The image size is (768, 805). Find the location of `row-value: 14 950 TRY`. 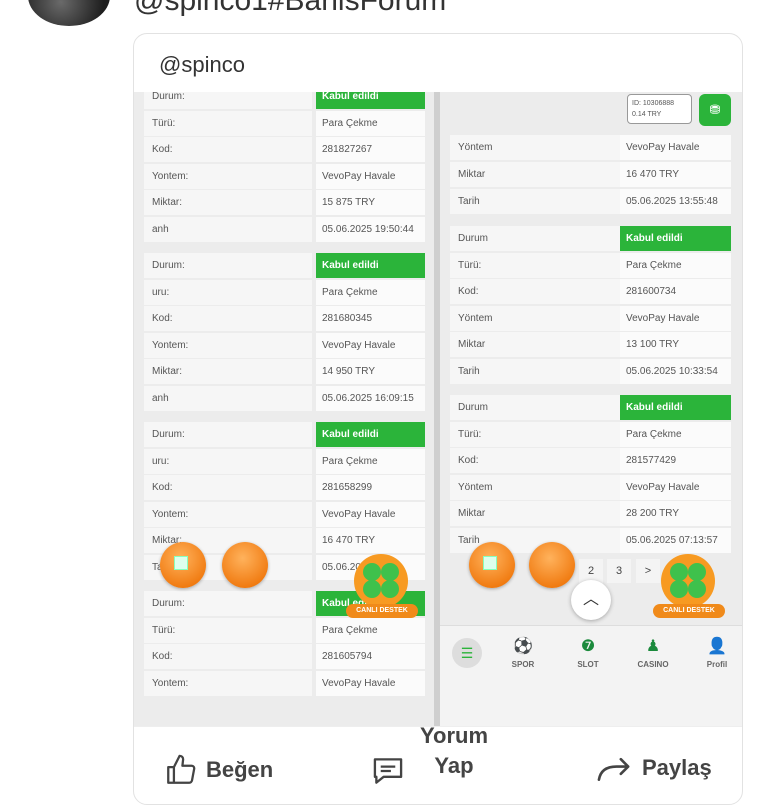

row-value: 14 950 TRY is located at coordinates (370, 372).